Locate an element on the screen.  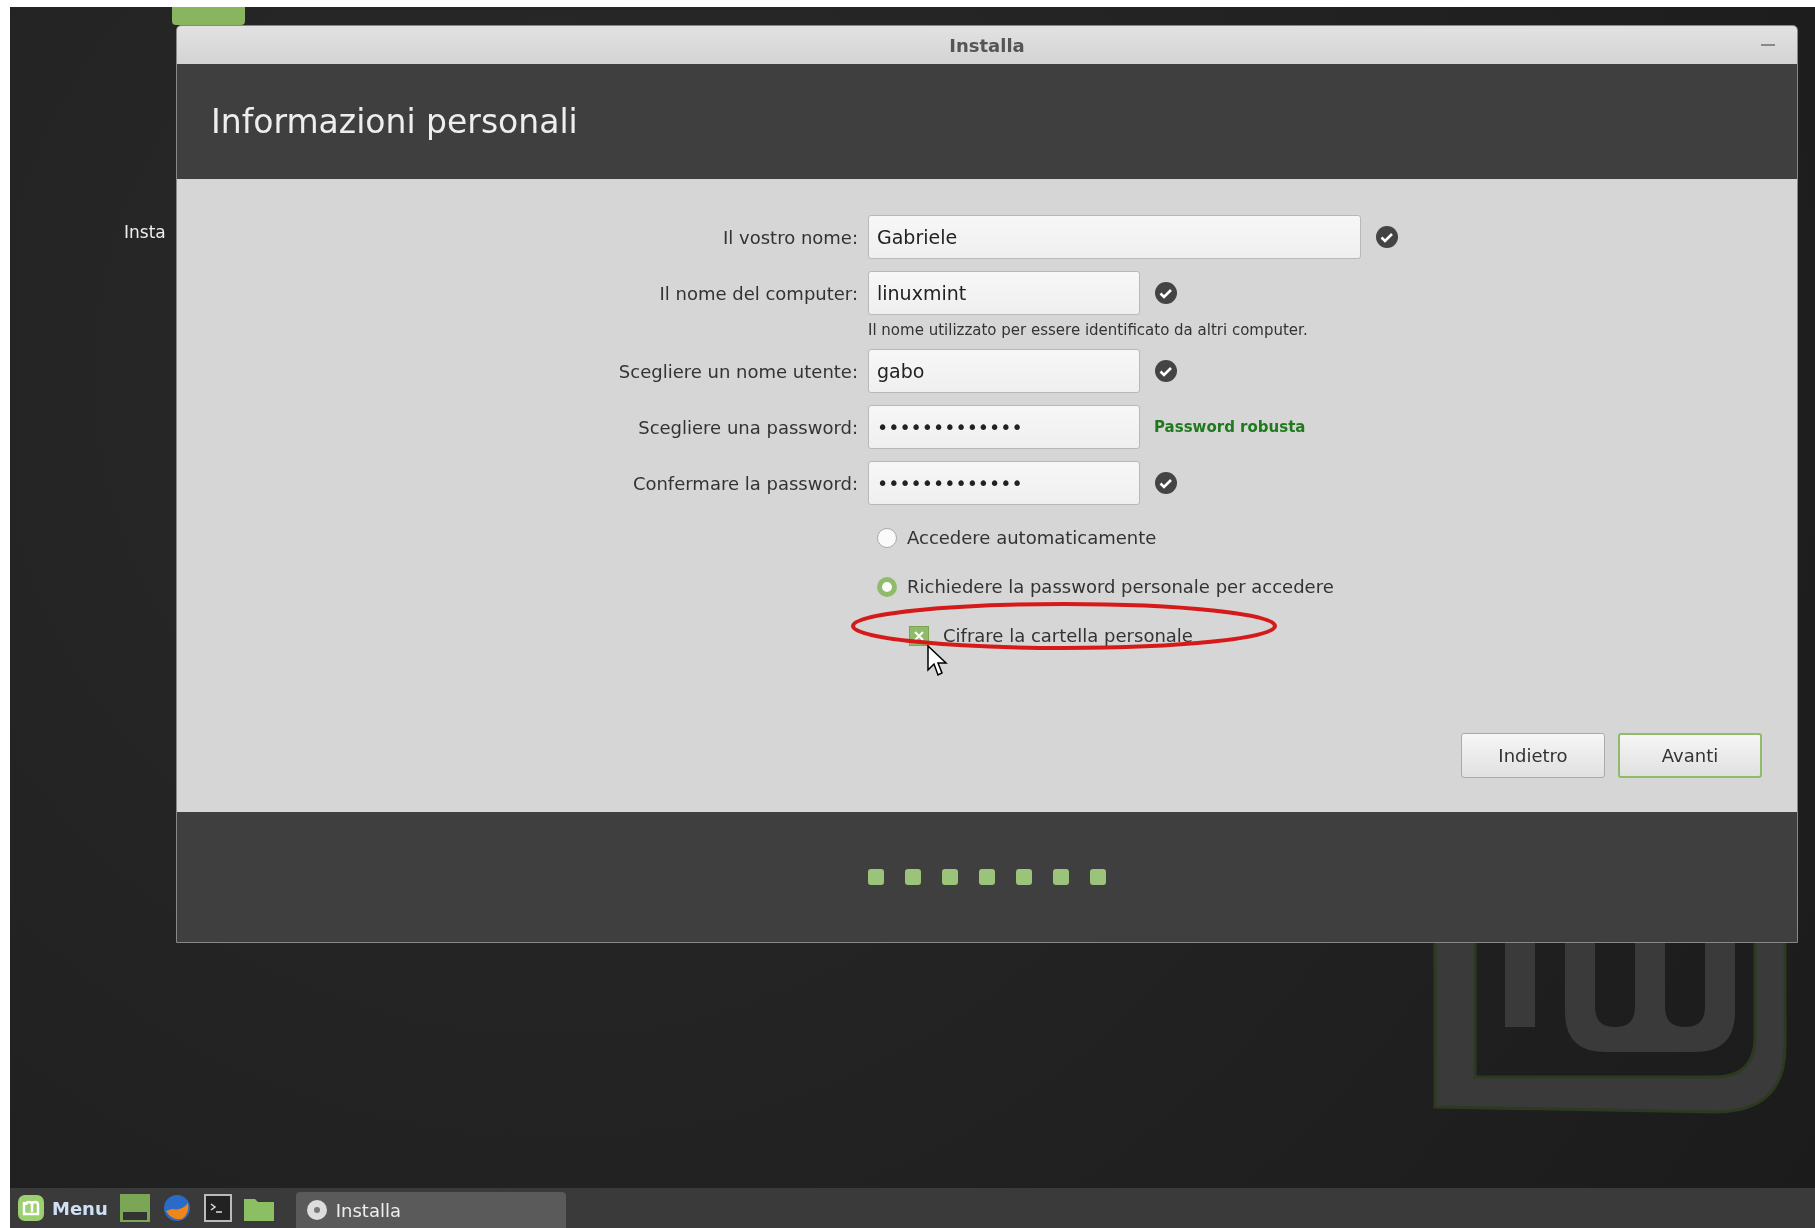
minimize-icon is located at coordinates (1768, 45).